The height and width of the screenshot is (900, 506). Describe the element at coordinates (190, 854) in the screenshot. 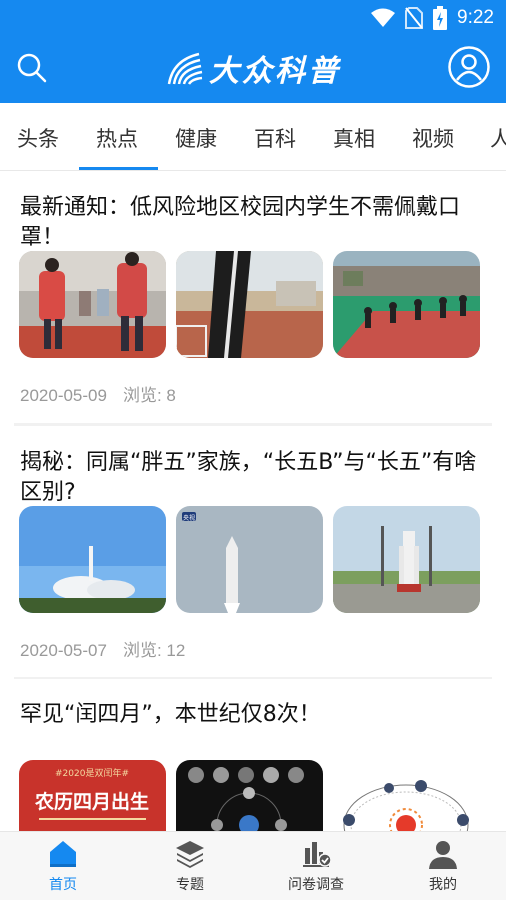

I see `layers-icon` at that location.